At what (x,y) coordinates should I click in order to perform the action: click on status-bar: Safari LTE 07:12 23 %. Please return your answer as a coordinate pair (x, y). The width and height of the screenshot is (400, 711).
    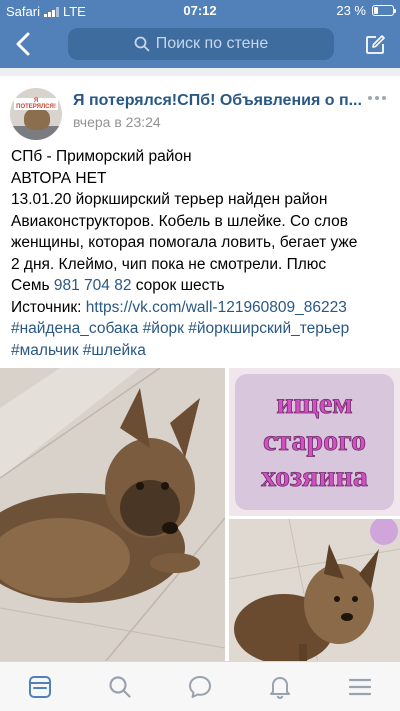
    Looking at the image, I should click on (200, 11).